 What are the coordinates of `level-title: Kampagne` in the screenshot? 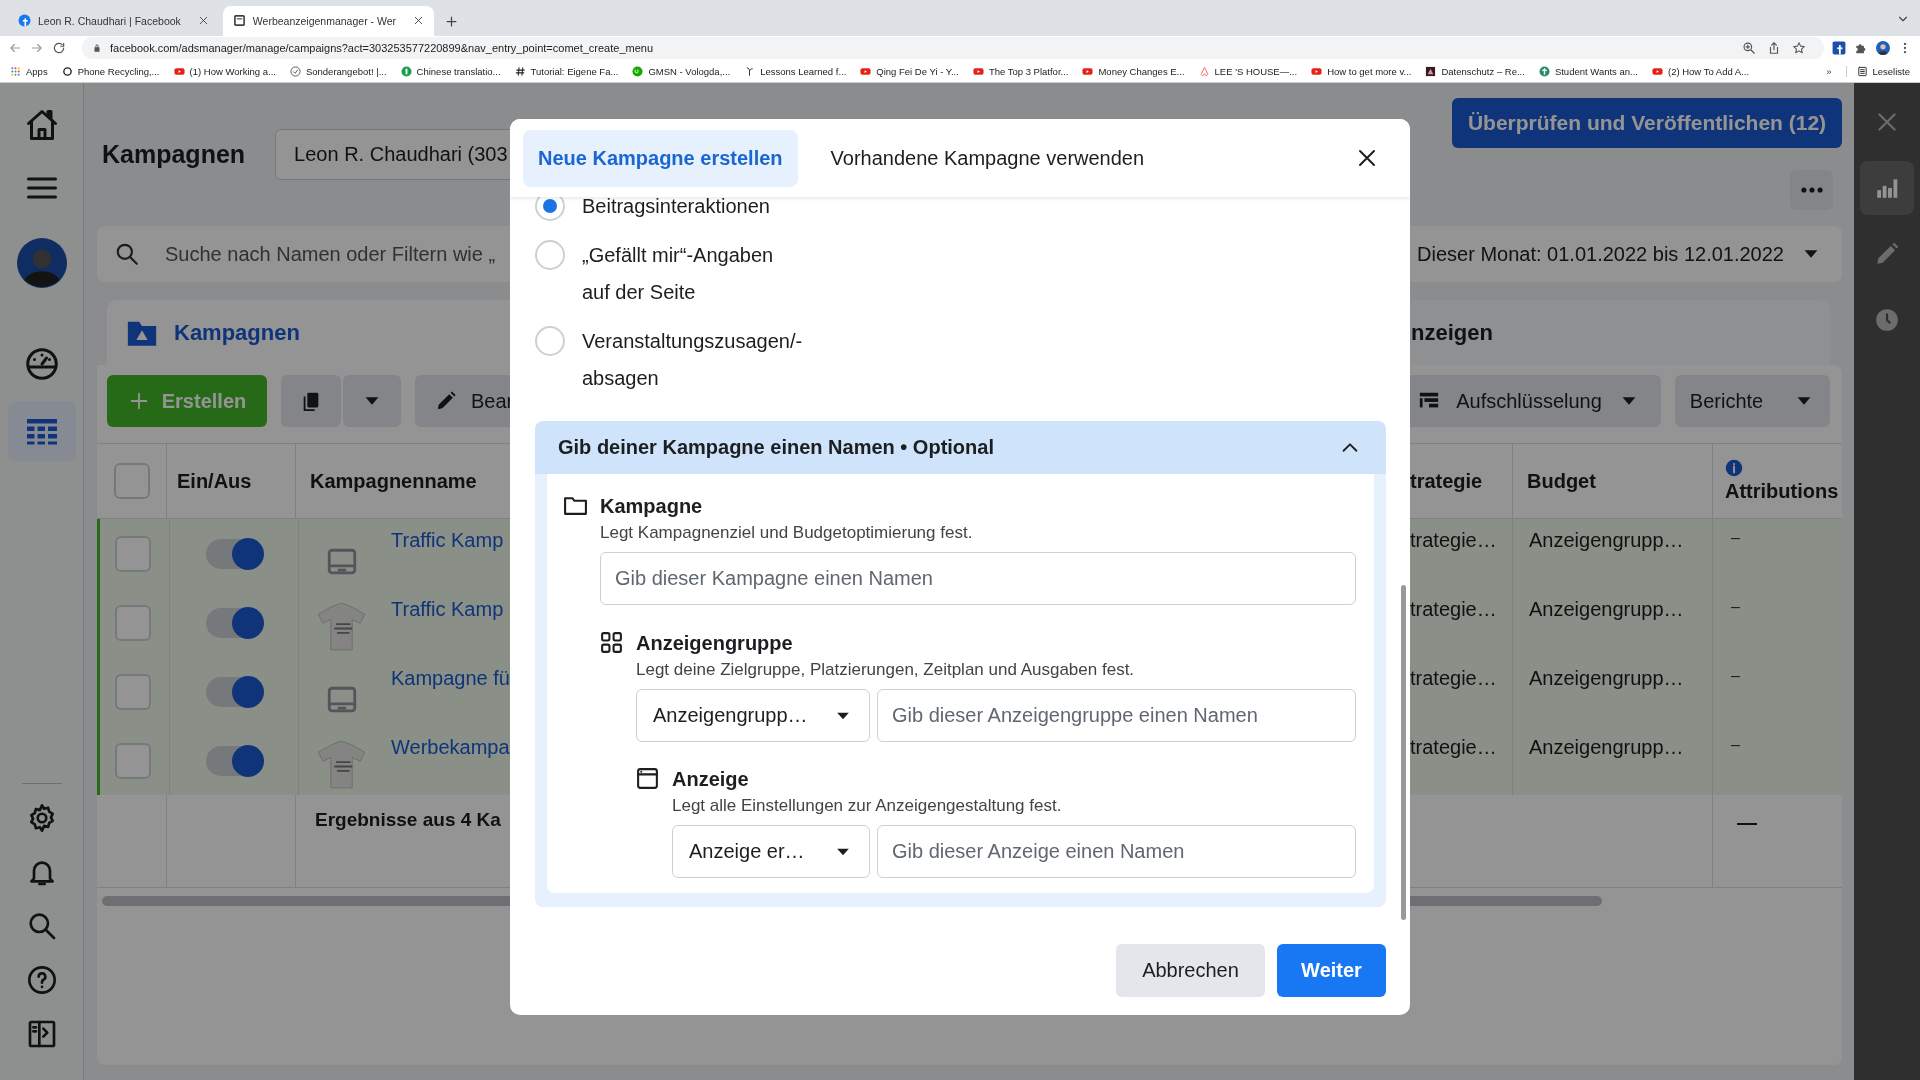 It's located at (652, 506).